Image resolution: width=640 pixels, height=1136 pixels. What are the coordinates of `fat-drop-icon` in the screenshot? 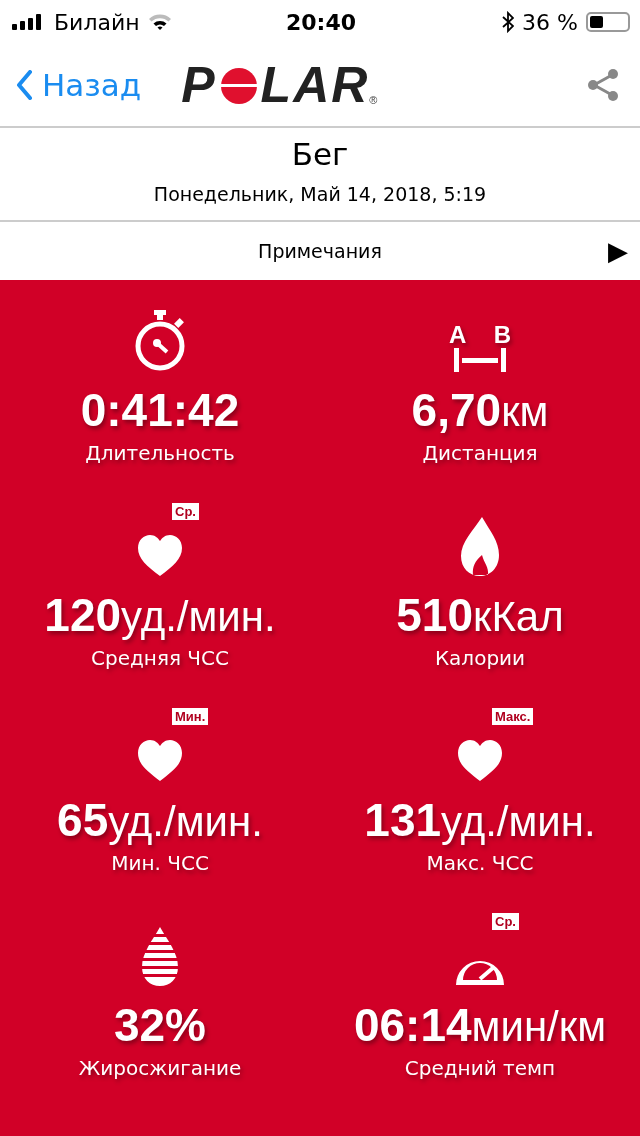 It's located at (160, 957).